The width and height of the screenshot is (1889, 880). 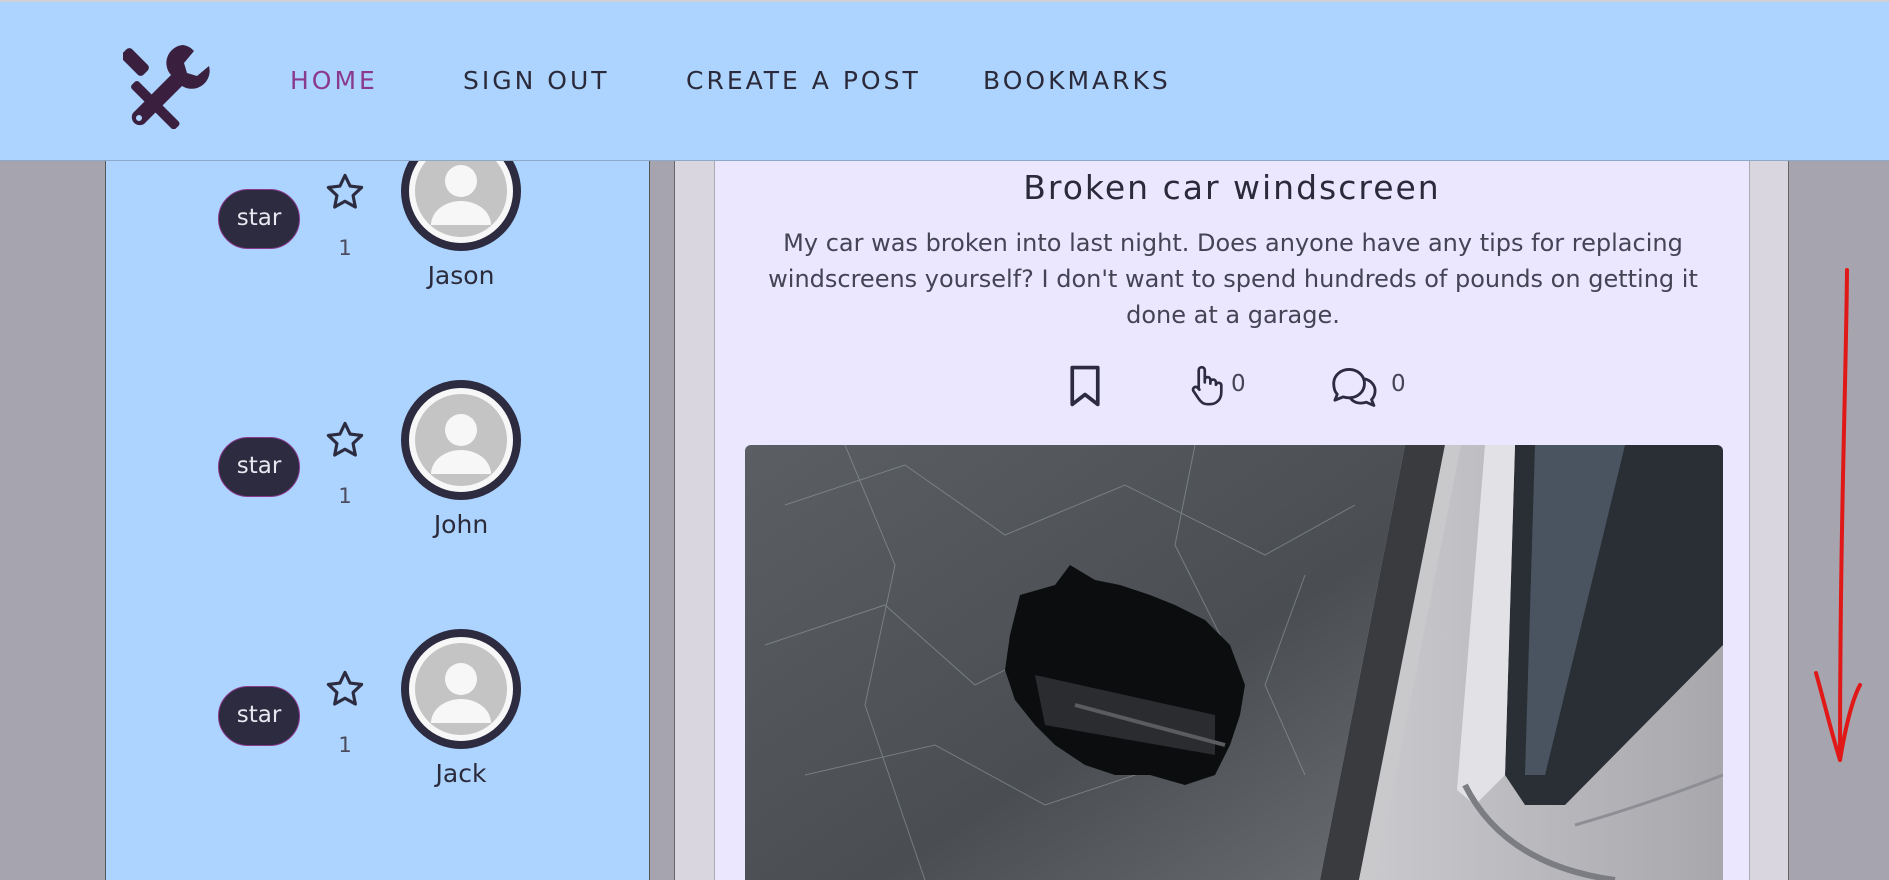 I want to click on user-list-item: star 1 Jason, so click(x=378, y=231).